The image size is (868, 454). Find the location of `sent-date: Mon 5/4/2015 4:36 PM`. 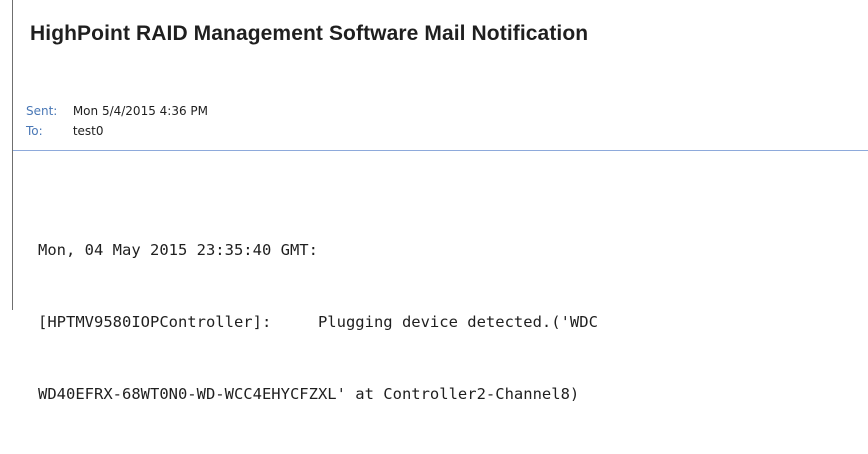

sent-date: Mon 5/4/2015 4:36 PM is located at coordinates (140, 111).